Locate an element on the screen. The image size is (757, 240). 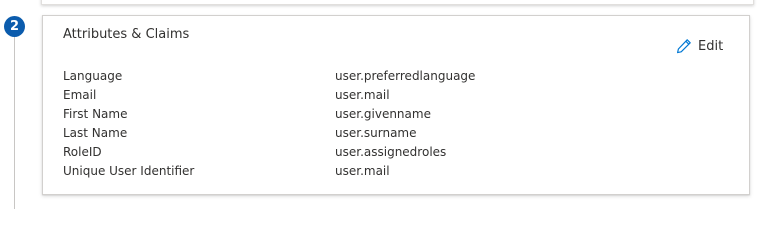
step-number-badge: 2 is located at coordinates (14, 26).